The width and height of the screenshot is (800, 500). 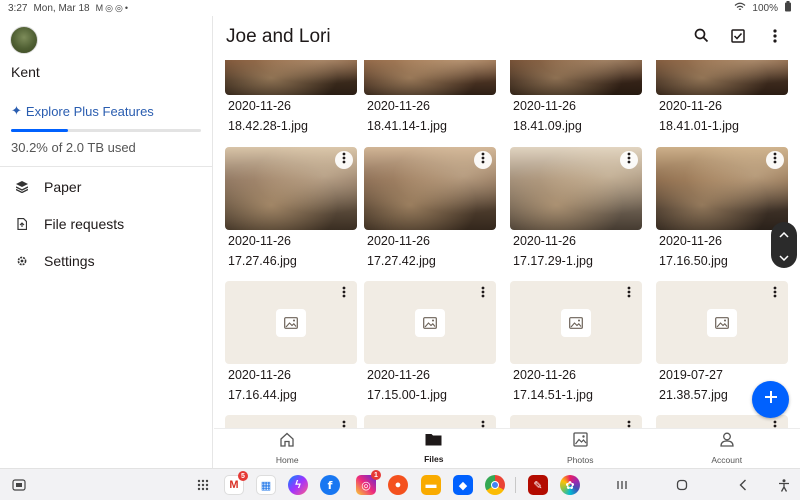 What do you see at coordinates (784, 485) in the screenshot?
I see `accessibility-icon` at bounding box center [784, 485].